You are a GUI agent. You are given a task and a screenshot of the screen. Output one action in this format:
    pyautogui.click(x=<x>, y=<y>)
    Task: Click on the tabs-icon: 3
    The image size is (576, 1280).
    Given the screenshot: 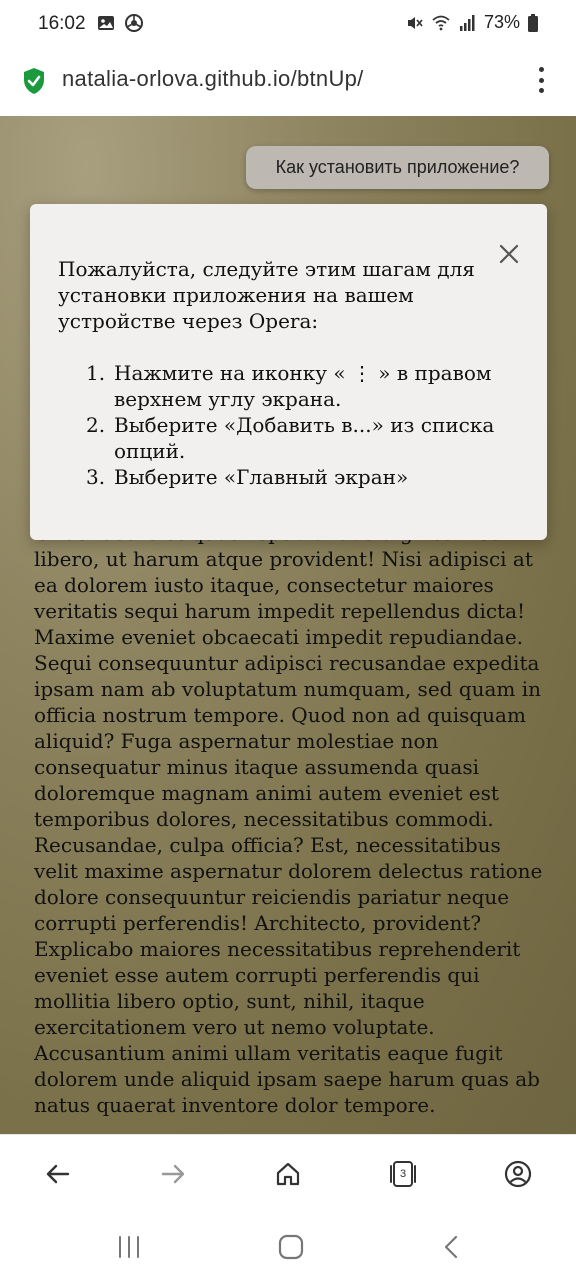 What is the action you would take?
    pyautogui.click(x=403, y=1174)
    